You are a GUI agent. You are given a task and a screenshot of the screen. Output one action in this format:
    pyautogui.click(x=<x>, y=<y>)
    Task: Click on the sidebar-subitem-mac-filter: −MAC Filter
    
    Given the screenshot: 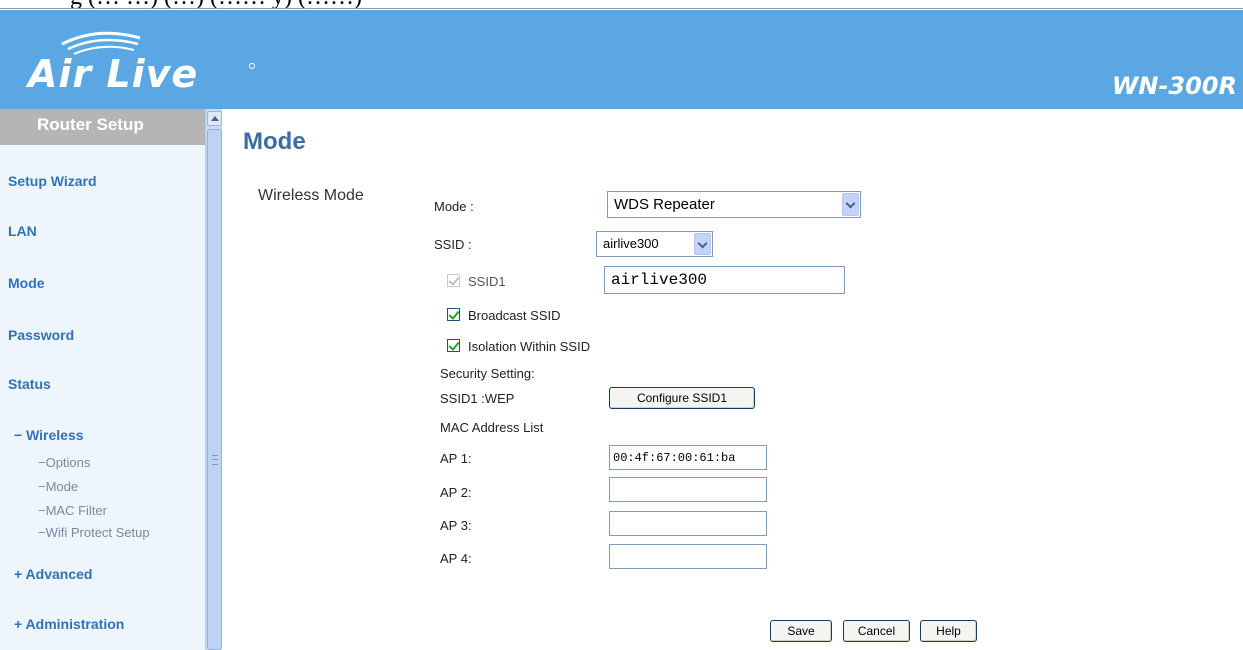 What is the action you would take?
    pyautogui.click(x=72, y=510)
    